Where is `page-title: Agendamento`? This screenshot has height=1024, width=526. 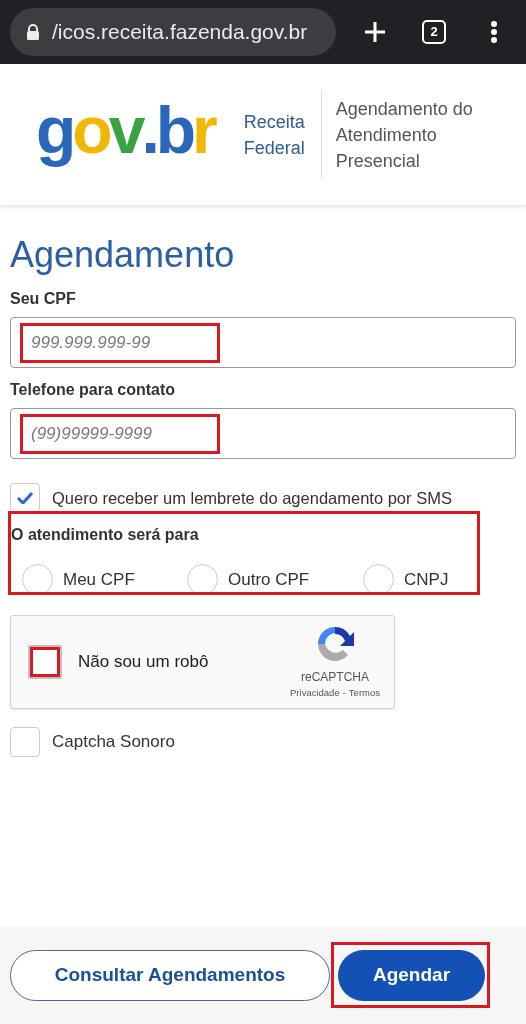
page-title: Agendamento is located at coordinates (122, 255).